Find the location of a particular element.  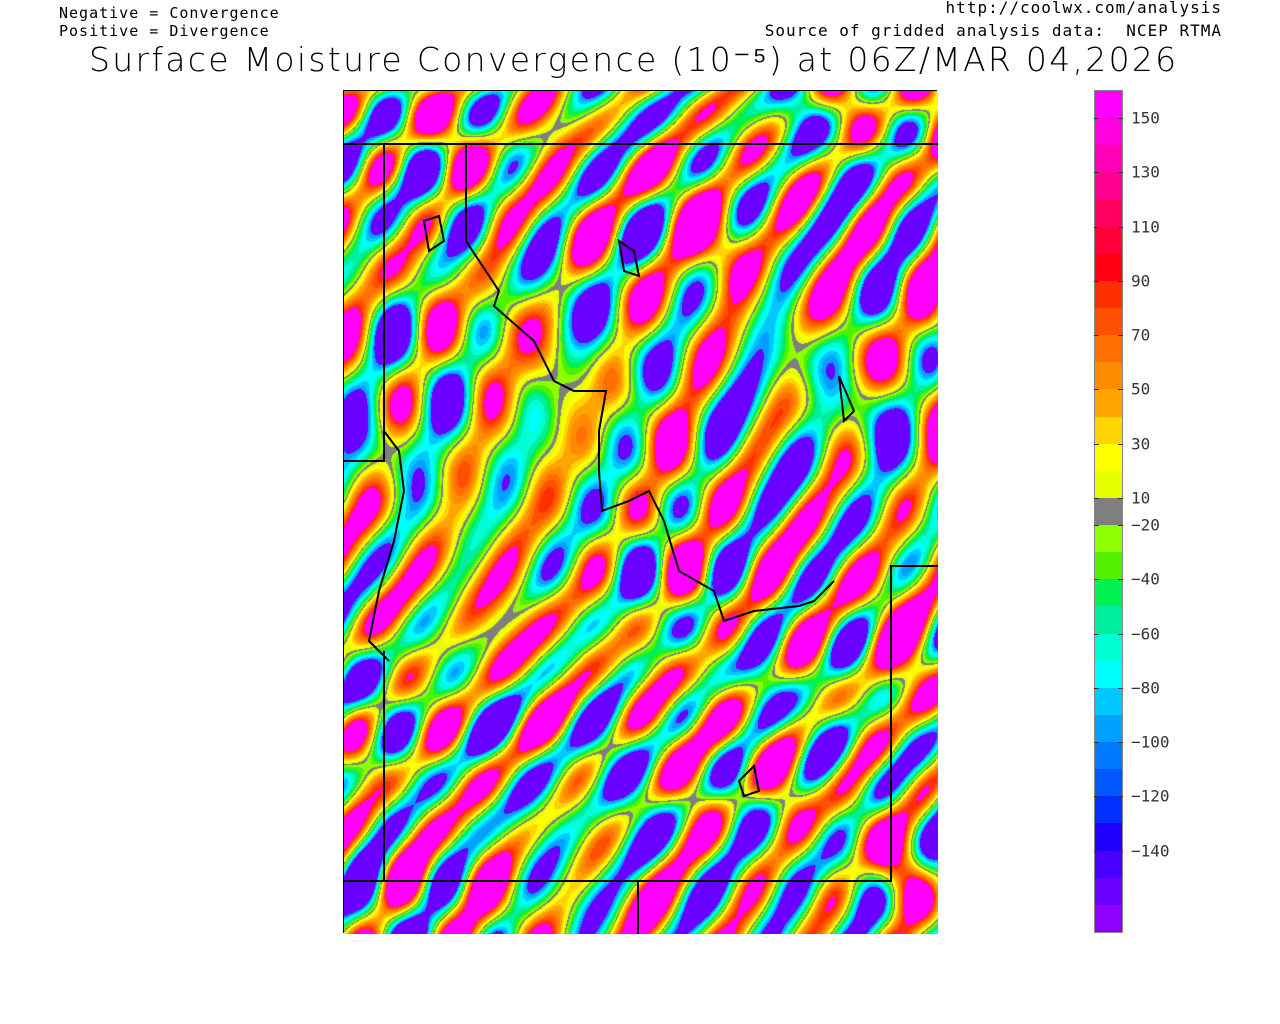

border-west-upper is located at coordinates (364, 303).